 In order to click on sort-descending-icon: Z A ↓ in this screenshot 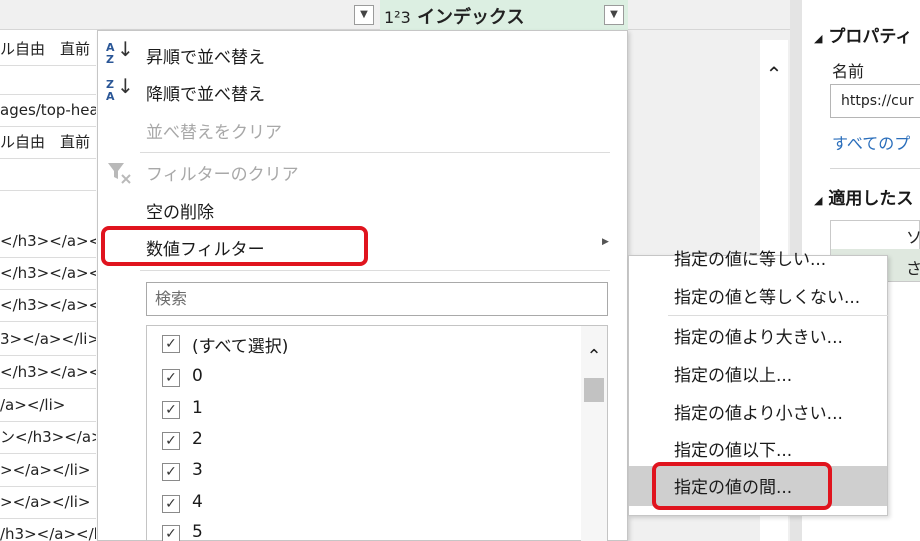, I will do `click(120, 91)`.